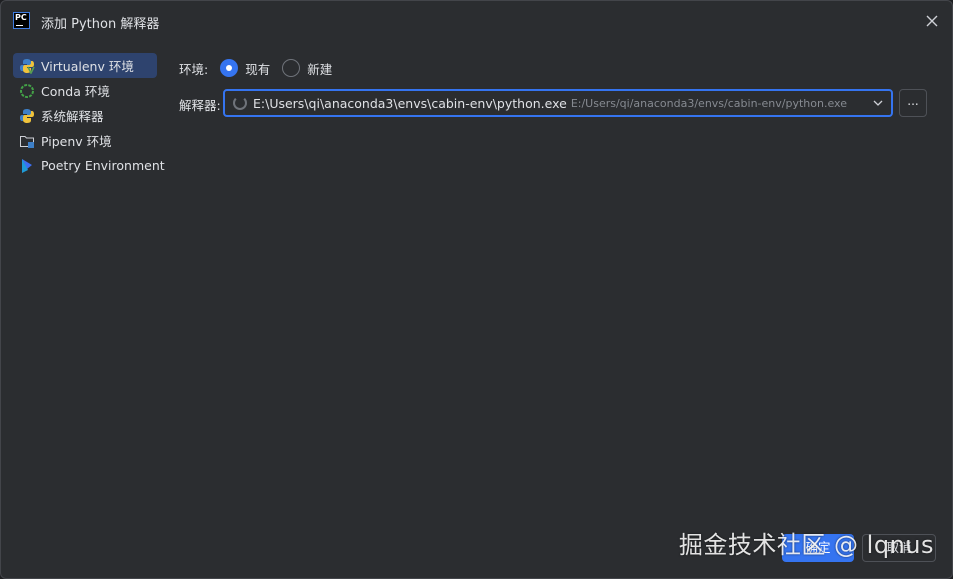 This screenshot has width=953, height=579. What do you see at coordinates (240, 103) in the screenshot?
I see `loading-spinner-icon` at bounding box center [240, 103].